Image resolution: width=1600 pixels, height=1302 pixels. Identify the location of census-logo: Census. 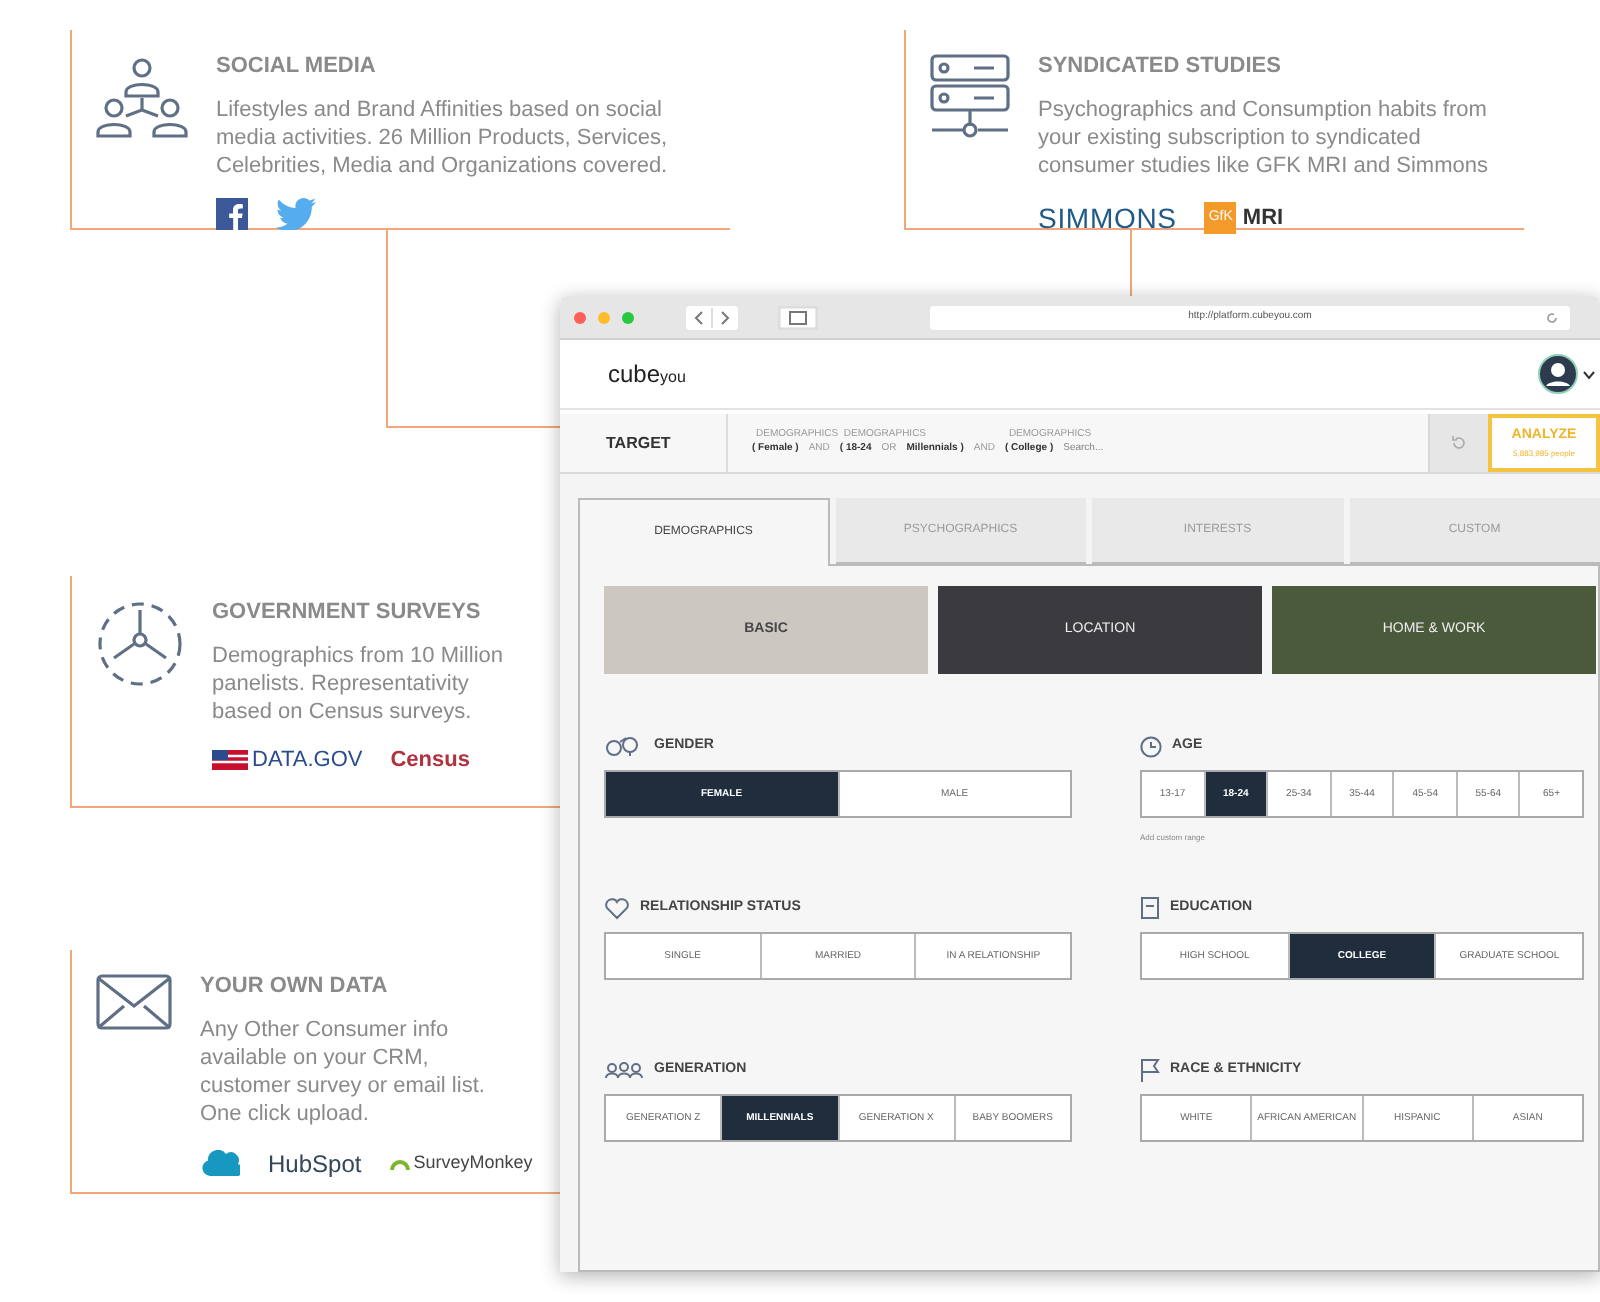
(430, 760).